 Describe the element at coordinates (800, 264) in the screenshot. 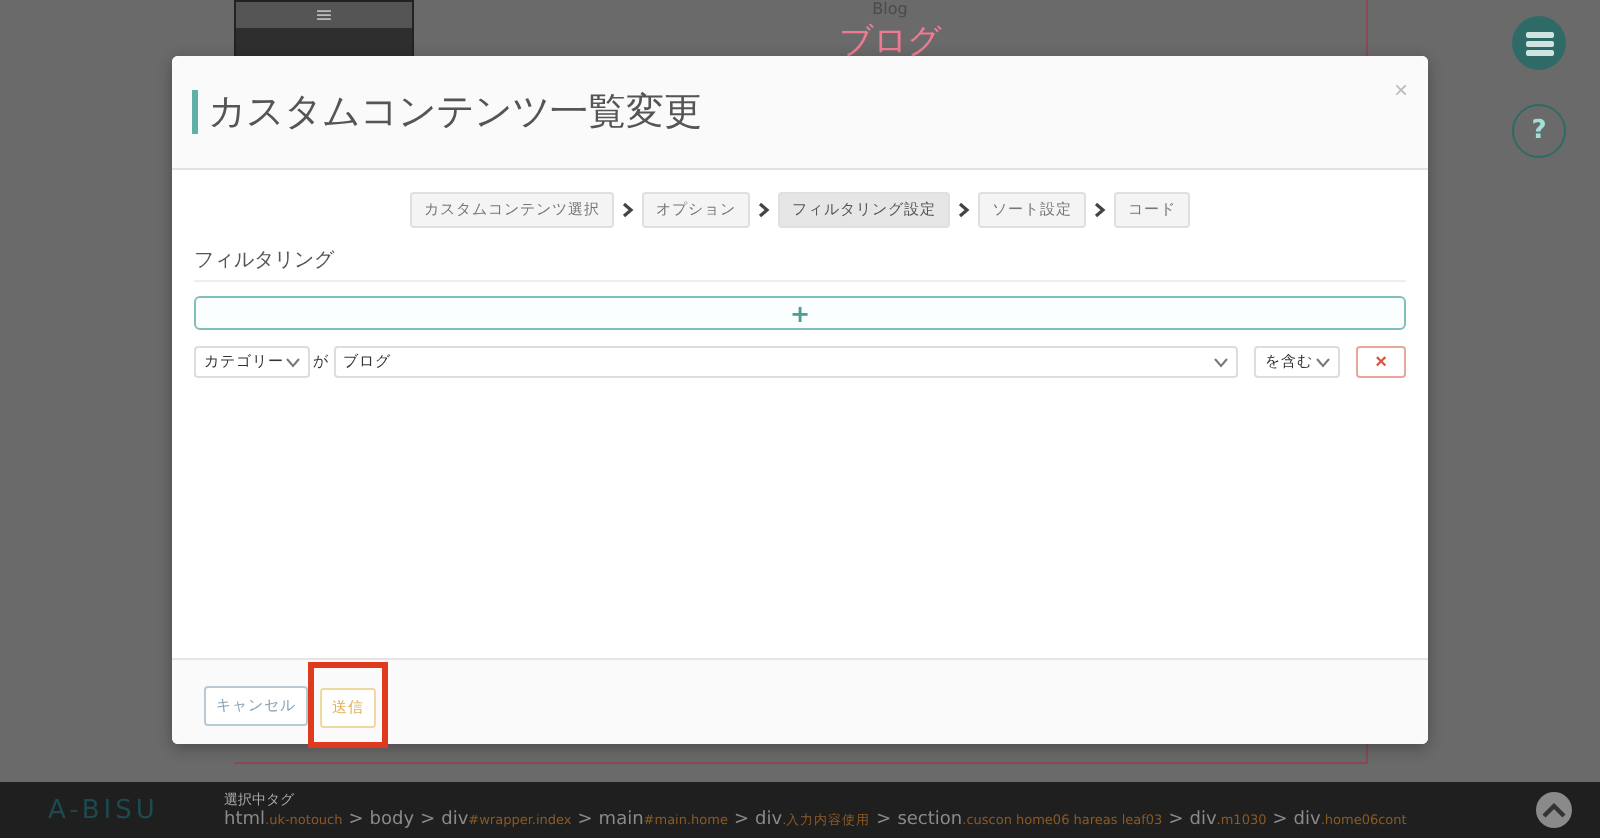

I see `section-title: フィルタリング` at that location.